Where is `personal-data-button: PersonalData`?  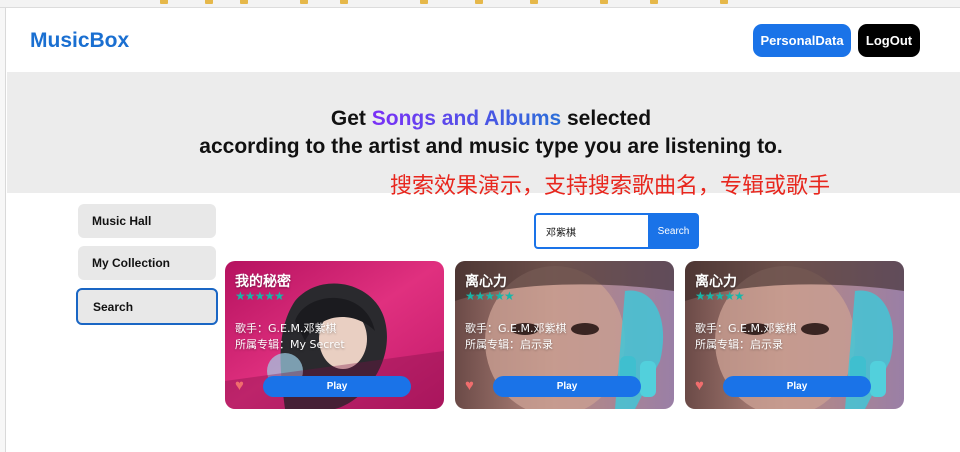
personal-data-button: PersonalData is located at coordinates (802, 40).